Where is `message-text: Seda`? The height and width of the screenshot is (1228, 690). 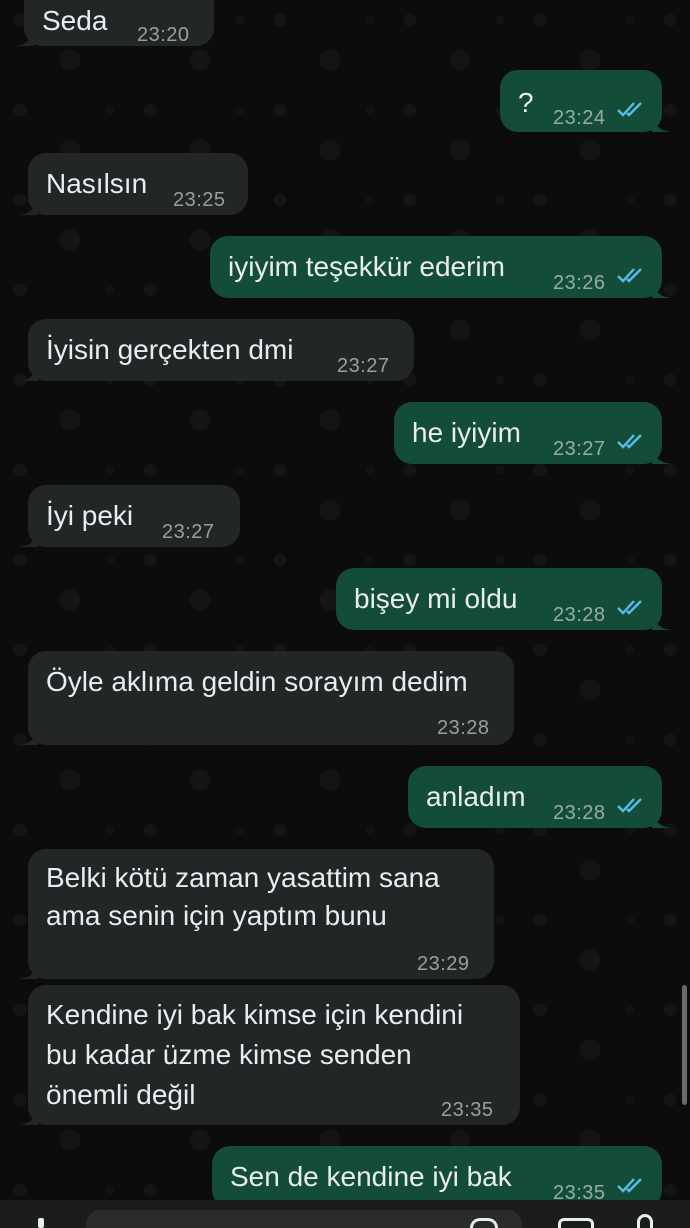
message-text: Seda is located at coordinates (75, 20).